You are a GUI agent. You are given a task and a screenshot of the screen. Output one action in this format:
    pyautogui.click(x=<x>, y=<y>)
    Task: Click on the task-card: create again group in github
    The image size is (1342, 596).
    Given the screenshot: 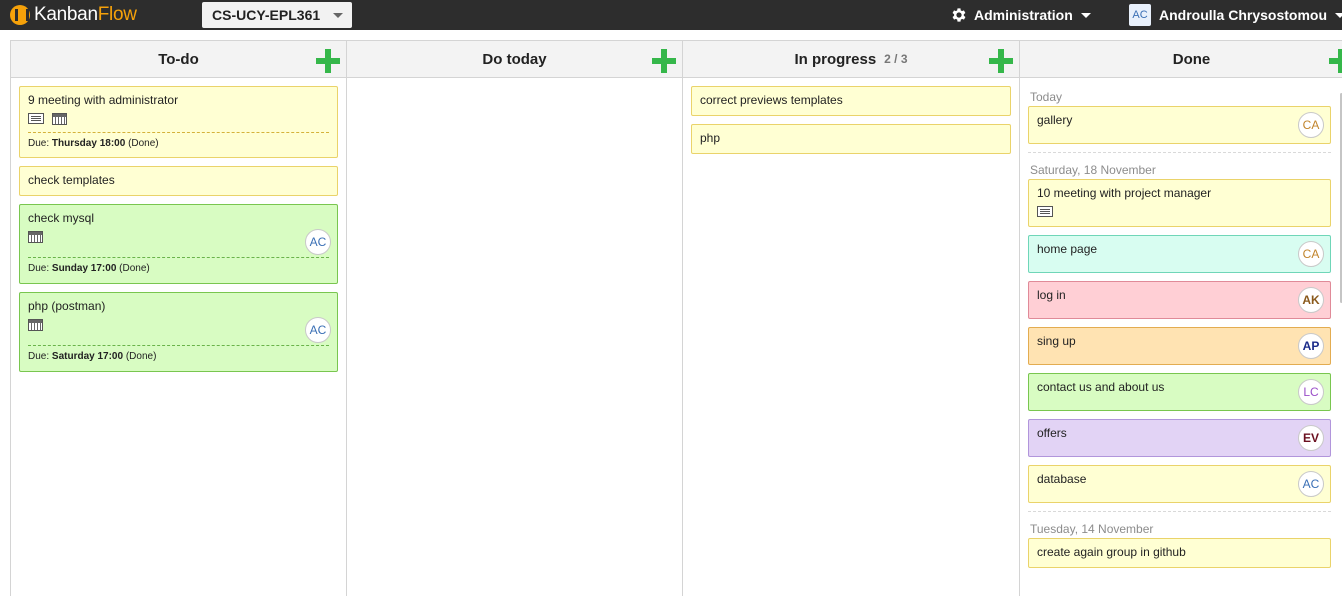 What is the action you would take?
    pyautogui.click(x=1179, y=553)
    